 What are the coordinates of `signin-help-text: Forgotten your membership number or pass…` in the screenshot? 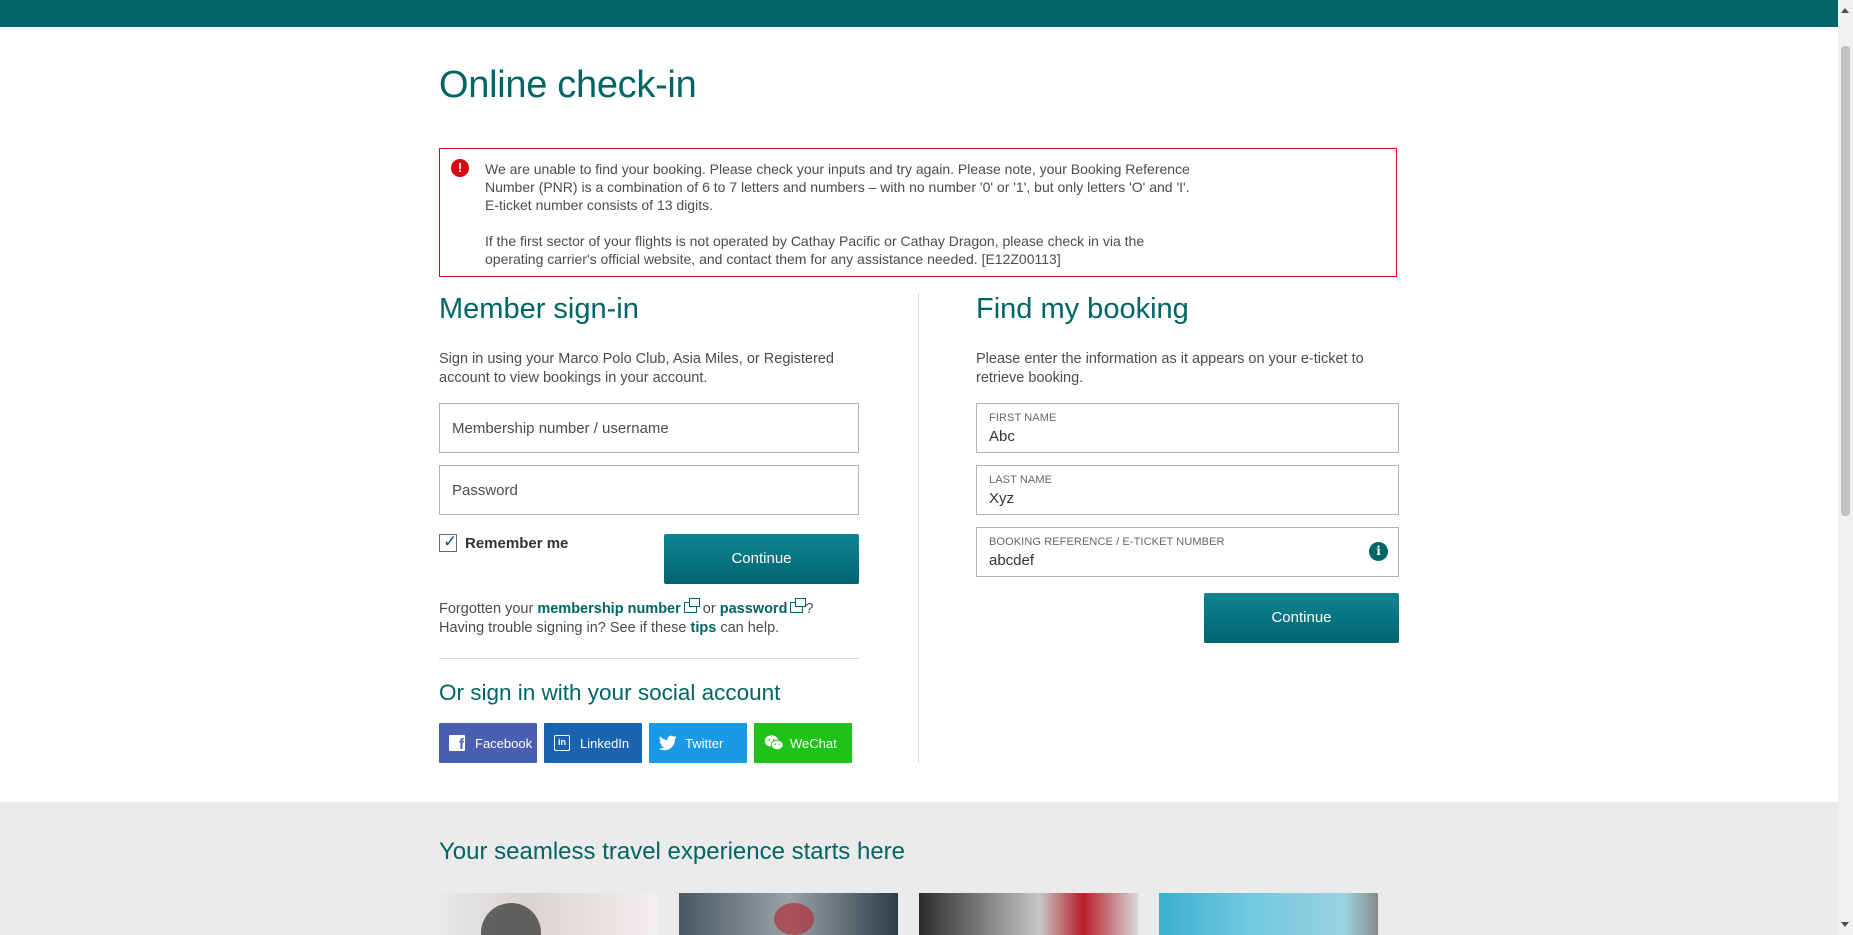 It's located at (626, 618).